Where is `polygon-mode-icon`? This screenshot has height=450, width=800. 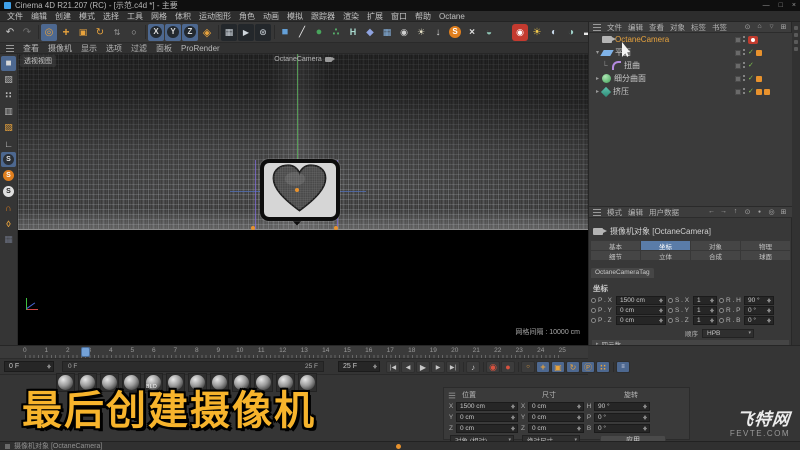 polygon-mode-icon is located at coordinates (8, 127).